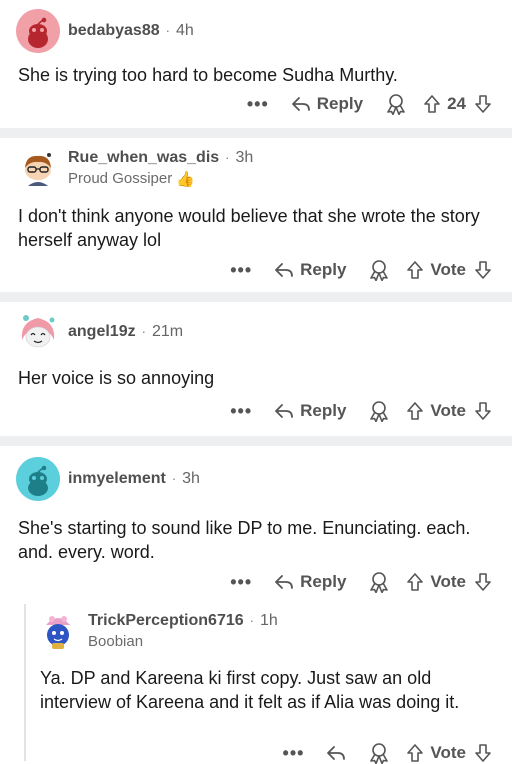 This screenshot has height=764, width=512. I want to click on comment-header: Rue_when_was_dis · 3h Proud Gossiper 👍, so click(134, 168).